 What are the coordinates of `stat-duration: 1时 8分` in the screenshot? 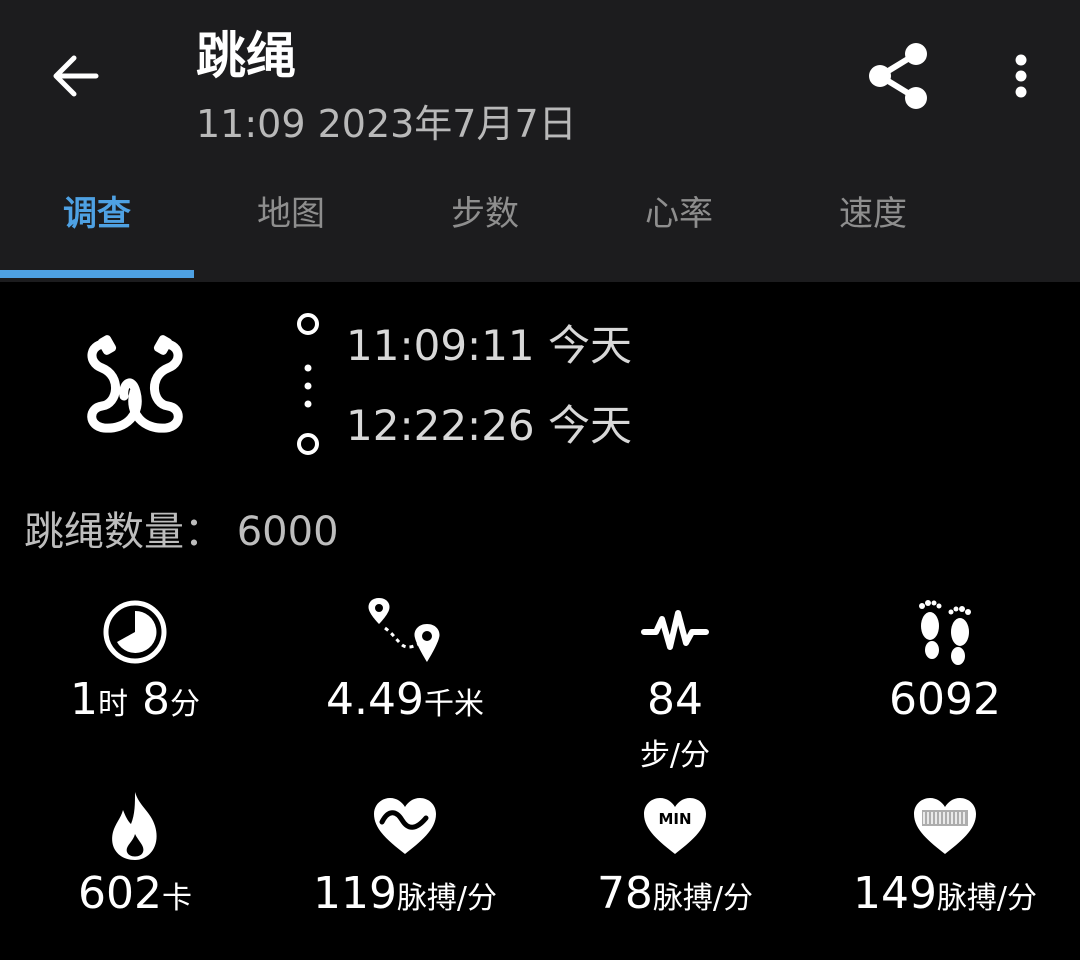 It's located at (135, 664).